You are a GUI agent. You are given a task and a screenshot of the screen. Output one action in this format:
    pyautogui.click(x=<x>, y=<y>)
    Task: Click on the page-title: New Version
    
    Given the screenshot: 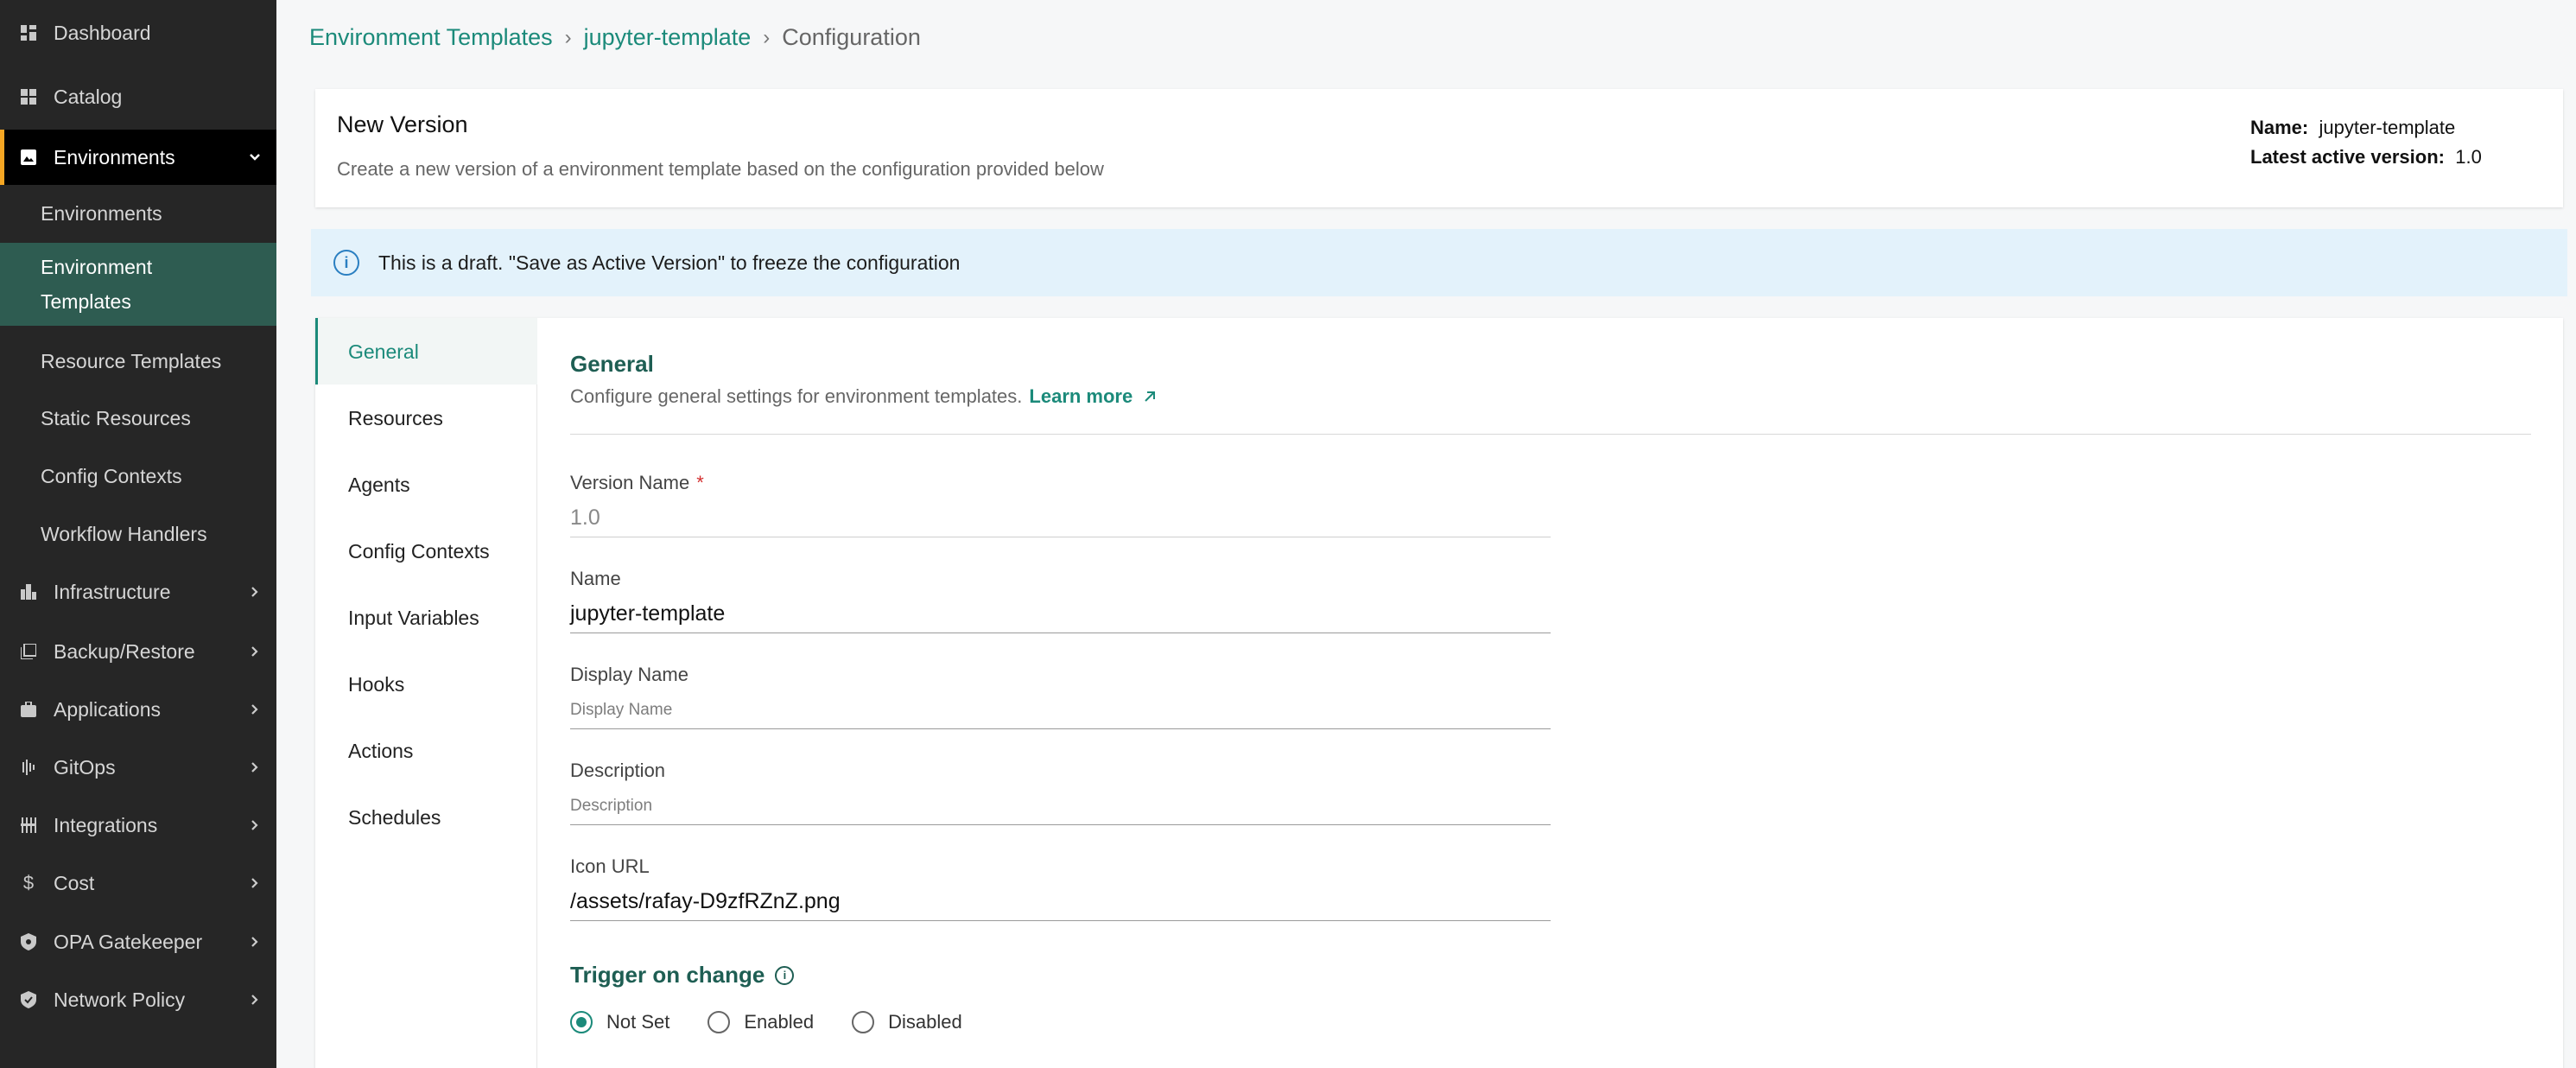 What is the action you would take?
    pyautogui.click(x=402, y=124)
    